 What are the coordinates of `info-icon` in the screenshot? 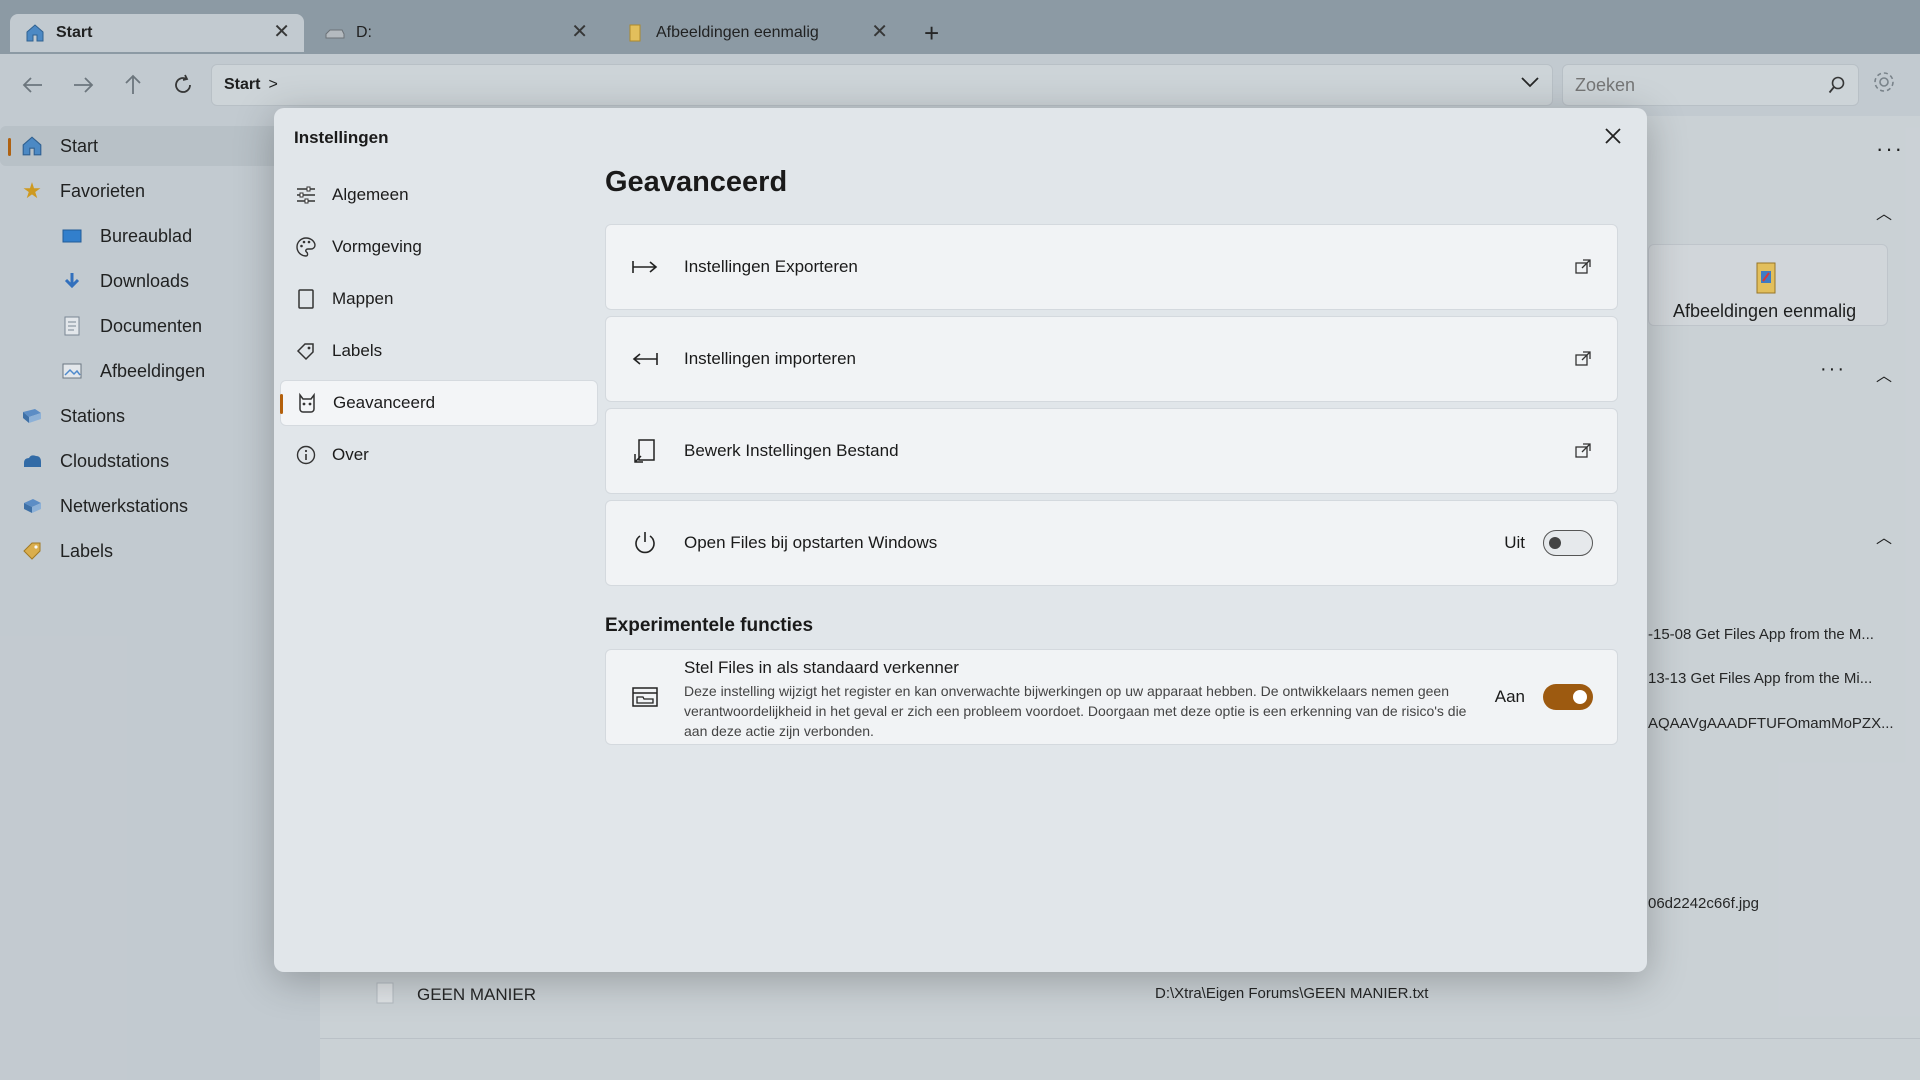 It's located at (306, 455).